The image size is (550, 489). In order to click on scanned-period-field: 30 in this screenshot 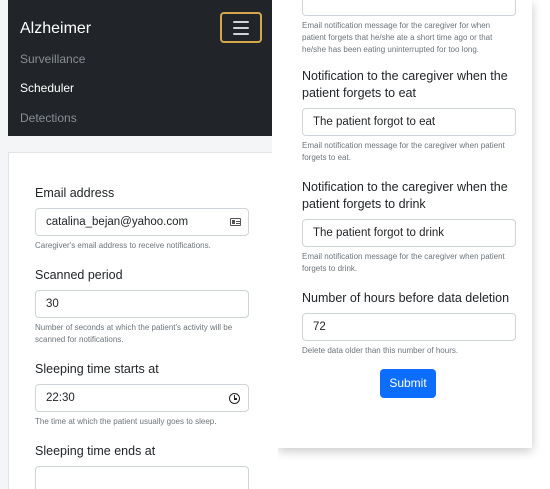, I will do `click(142, 304)`.